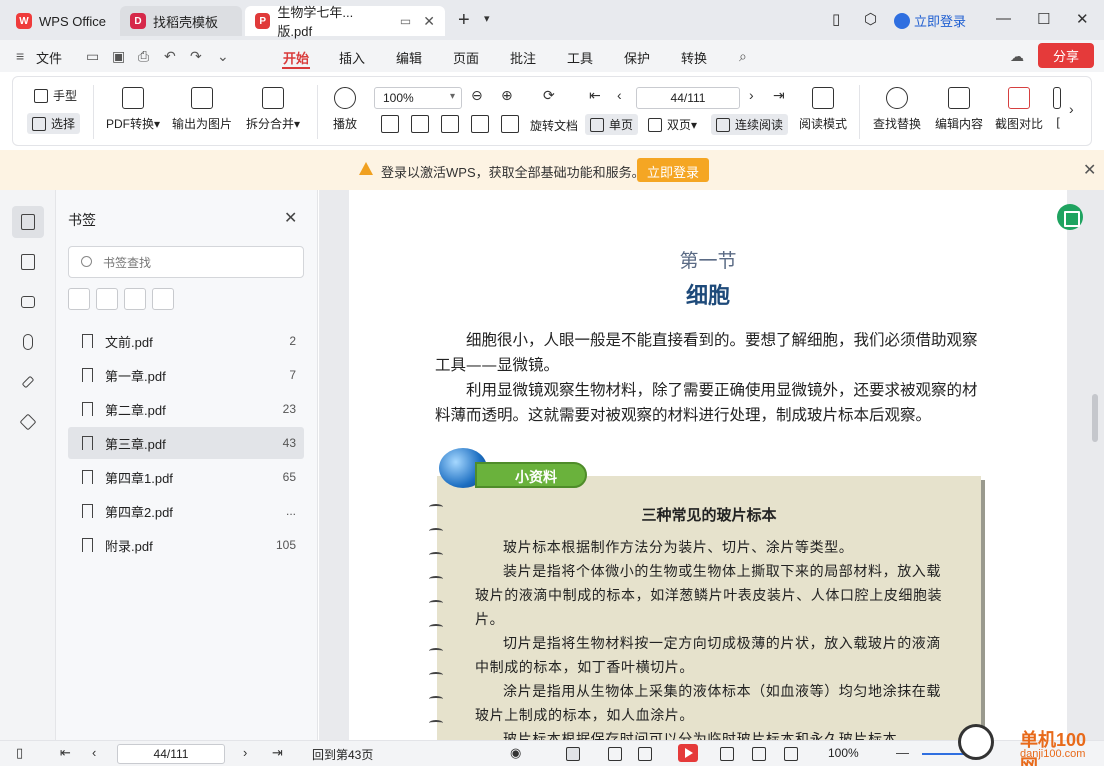  Describe the element at coordinates (959, 109) in the screenshot. I see `edit-content-button: 编辑内容` at that location.